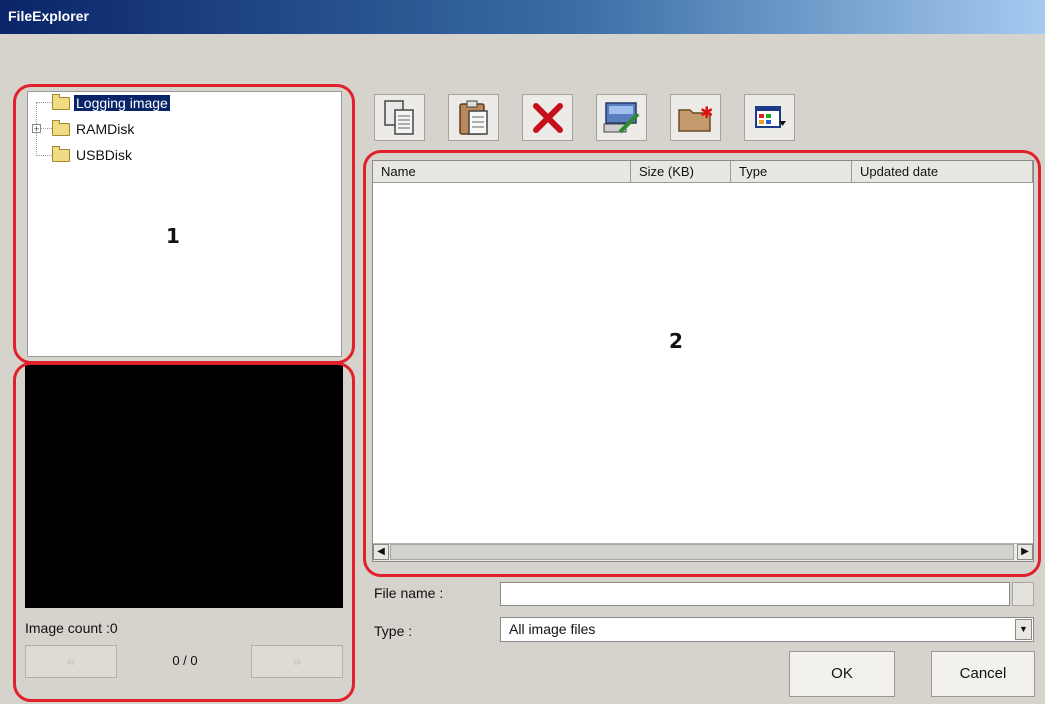 This screenshot has height=704, width=1045. I want to click on rename-button, so click(621, 117).